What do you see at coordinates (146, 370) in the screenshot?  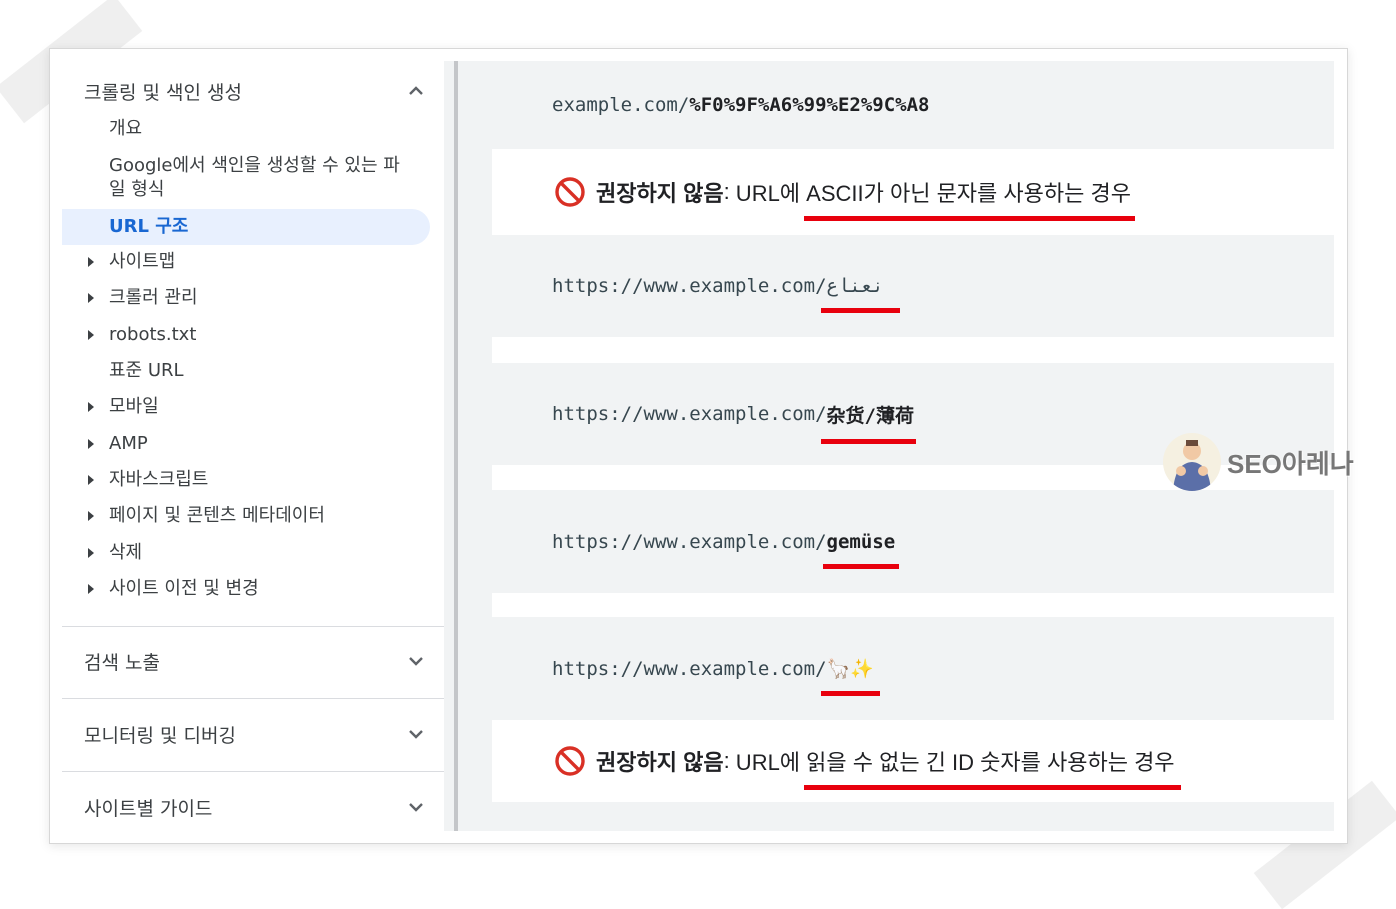 I see `sidebar-item-label: 표준 URL` at bounding box center [146, 370].